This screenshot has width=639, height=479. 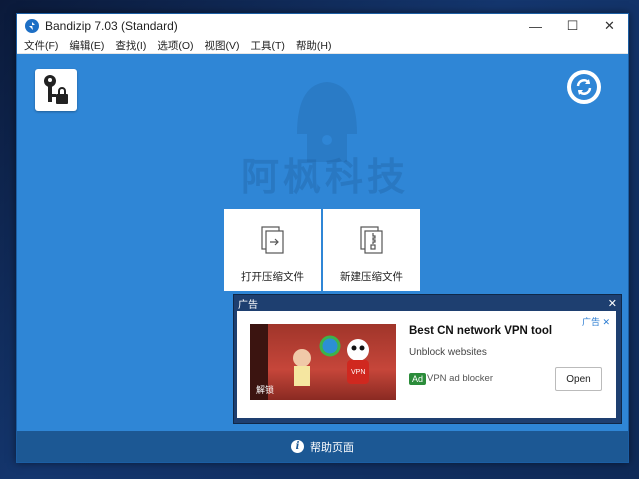 What do you see at coordinates (371, 240) in the screenshot?
I see `new-archive-icon` at bounding box center [371, 240].